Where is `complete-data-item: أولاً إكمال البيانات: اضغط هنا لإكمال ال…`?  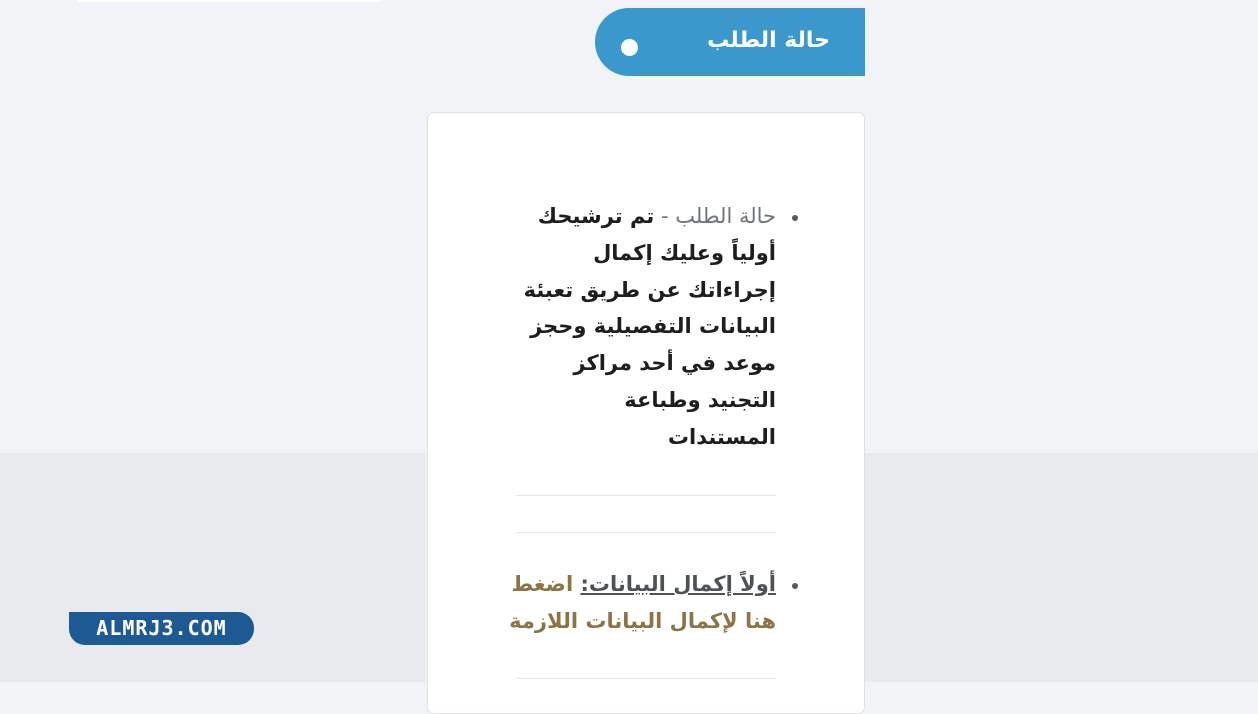
complete-data-item: أولاً إكمال البيانات: اضغط هنا لإكمال ال… is located at coordinates (641, 603).